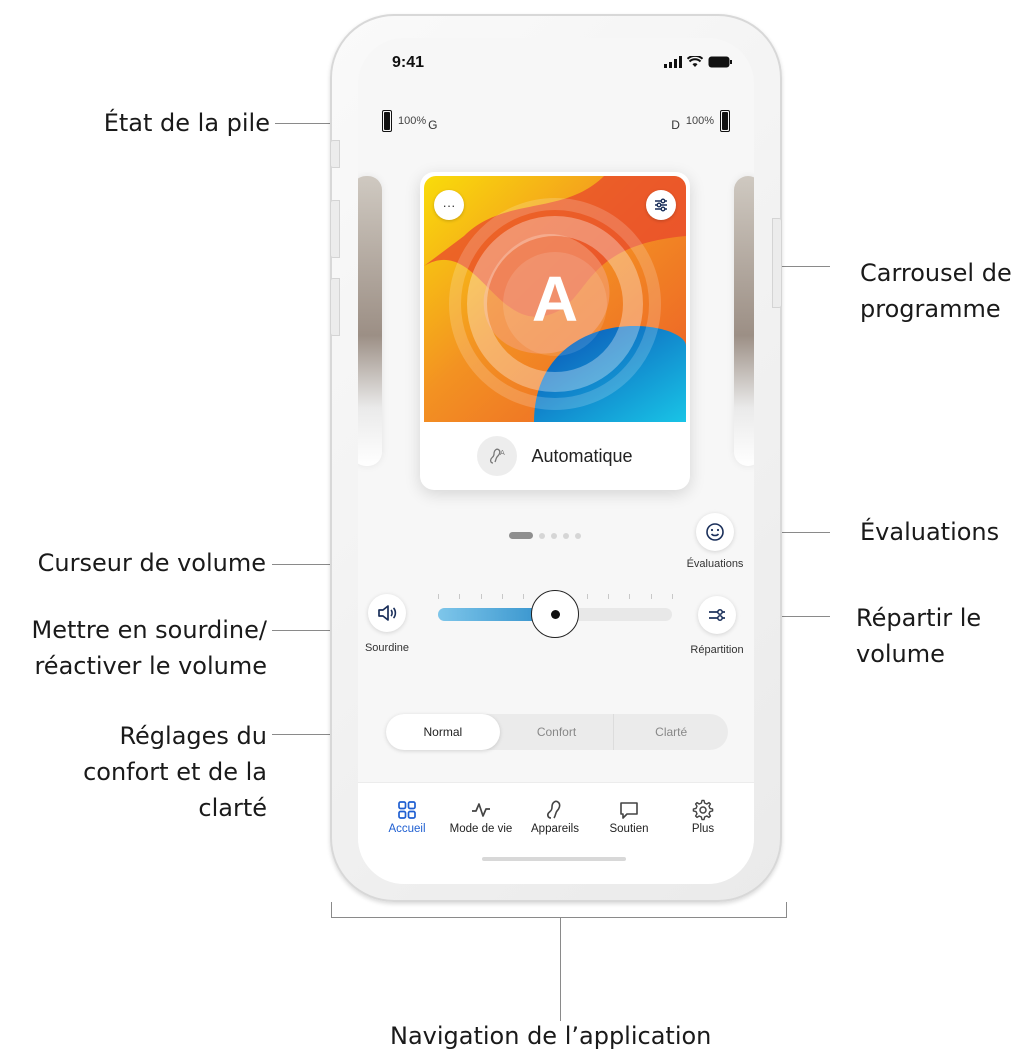  I want to click on sliders-icon, so click(661, 205).